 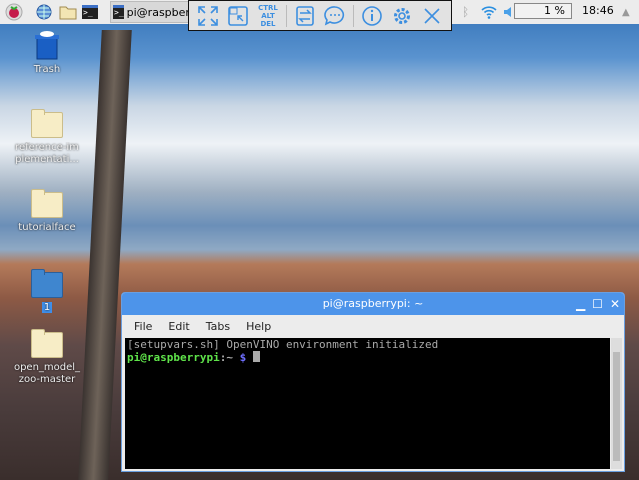 What do you see at coordinates (598, 10) in the screenshot?
I see `clock: 18:46` at bounding box center [598, 10].